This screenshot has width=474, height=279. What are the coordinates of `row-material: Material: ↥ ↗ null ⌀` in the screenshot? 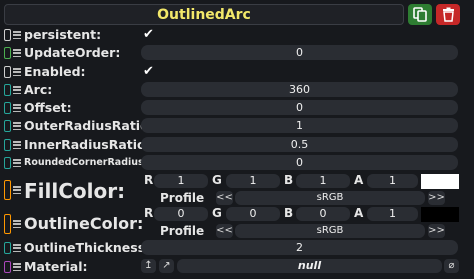 It's located at (237, 267).